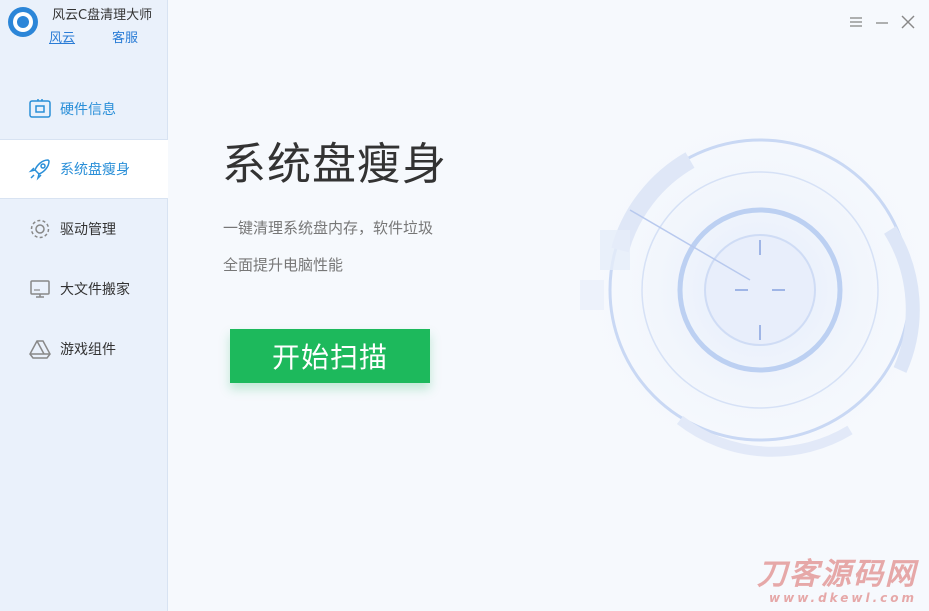 The height and width of the screenshot is (611, 929). I want to click on brand-area: 风云C盘清理大师 风云 客服, so click(83, 30).